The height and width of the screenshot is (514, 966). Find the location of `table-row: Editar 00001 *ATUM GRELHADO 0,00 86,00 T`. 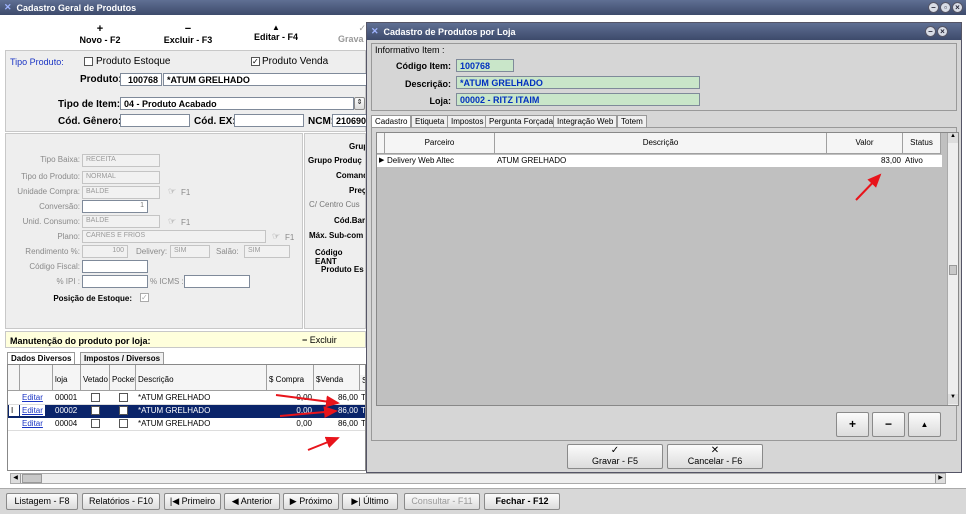

table-row: Editar 00001 *ATUM GRELHADO 0,00 86,00 T is located at coordinates (187, 398).